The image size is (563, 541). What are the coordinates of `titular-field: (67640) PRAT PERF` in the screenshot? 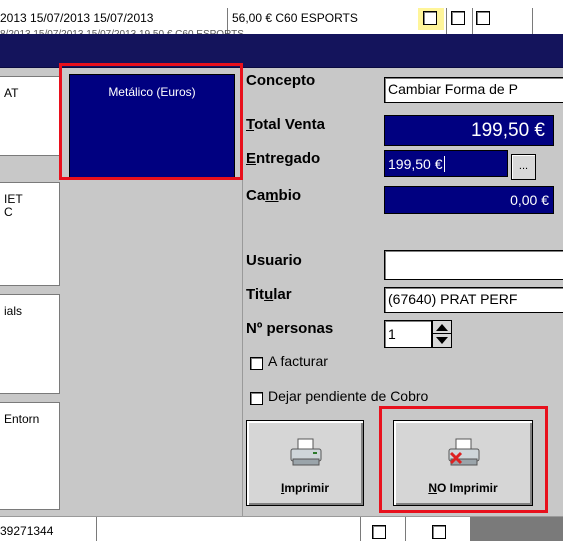 It's located at (473, 300).